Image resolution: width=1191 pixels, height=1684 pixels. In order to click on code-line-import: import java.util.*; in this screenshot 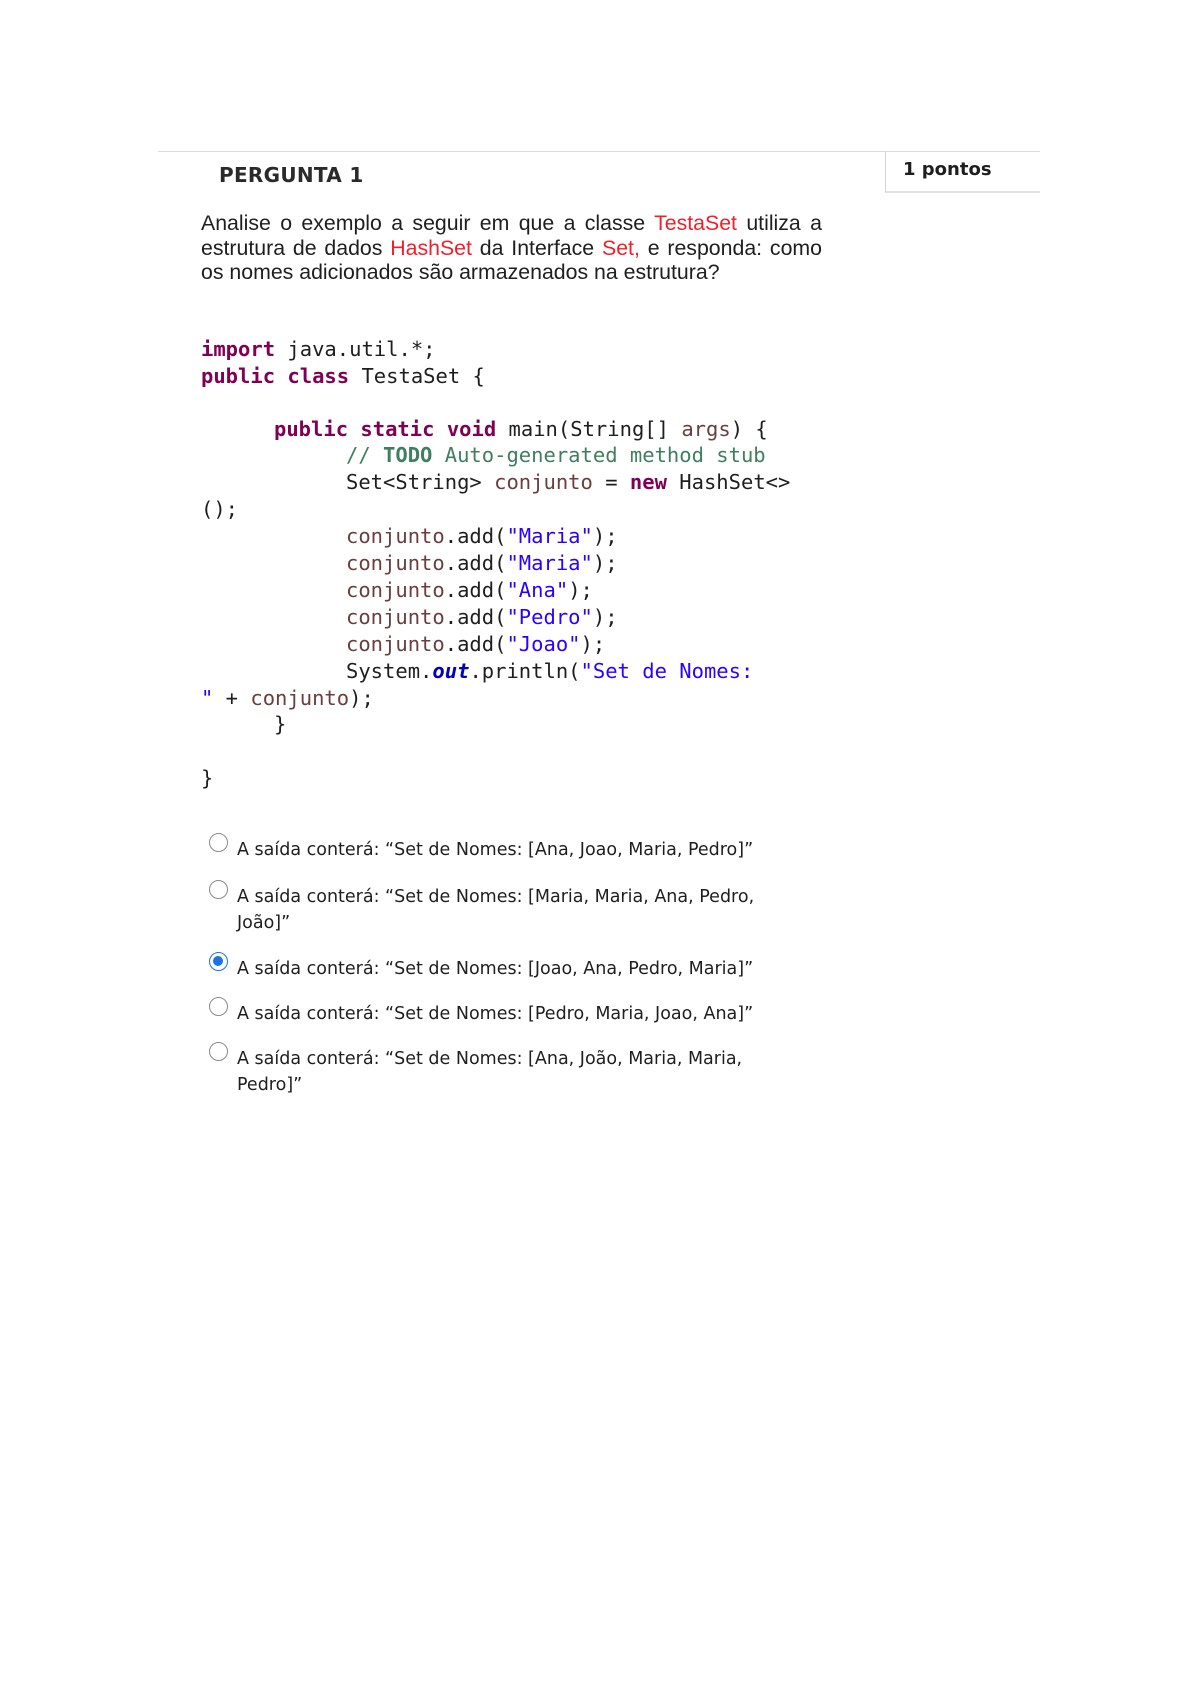, I will do `click(318, 349)`.